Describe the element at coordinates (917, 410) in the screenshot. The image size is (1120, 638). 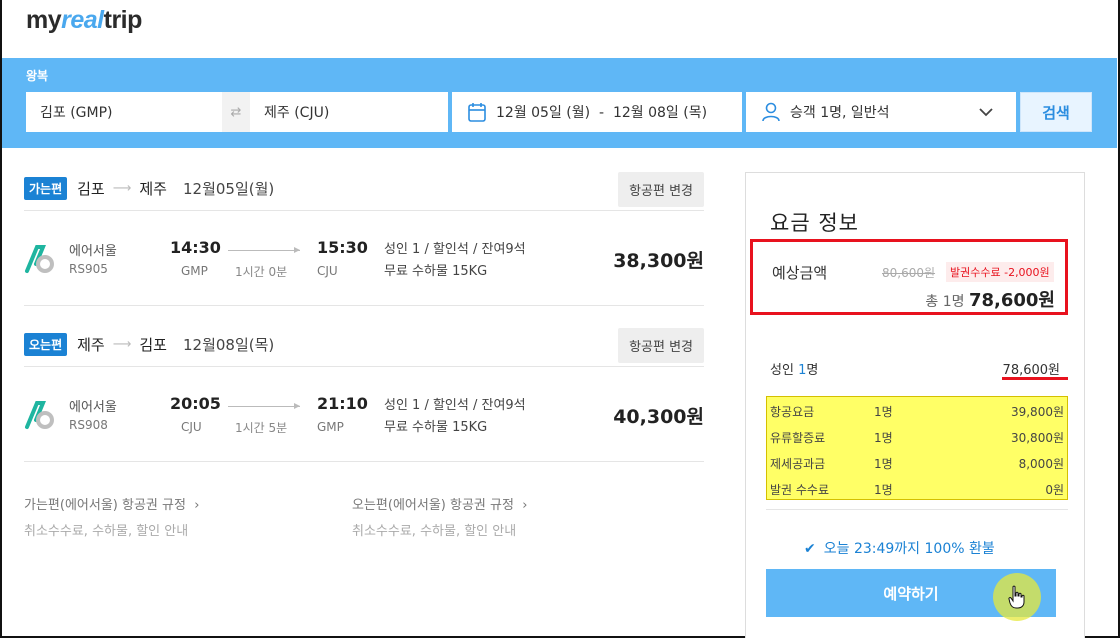
I see `breakdown-row: 항공요금 1명 39,800원` at that location.